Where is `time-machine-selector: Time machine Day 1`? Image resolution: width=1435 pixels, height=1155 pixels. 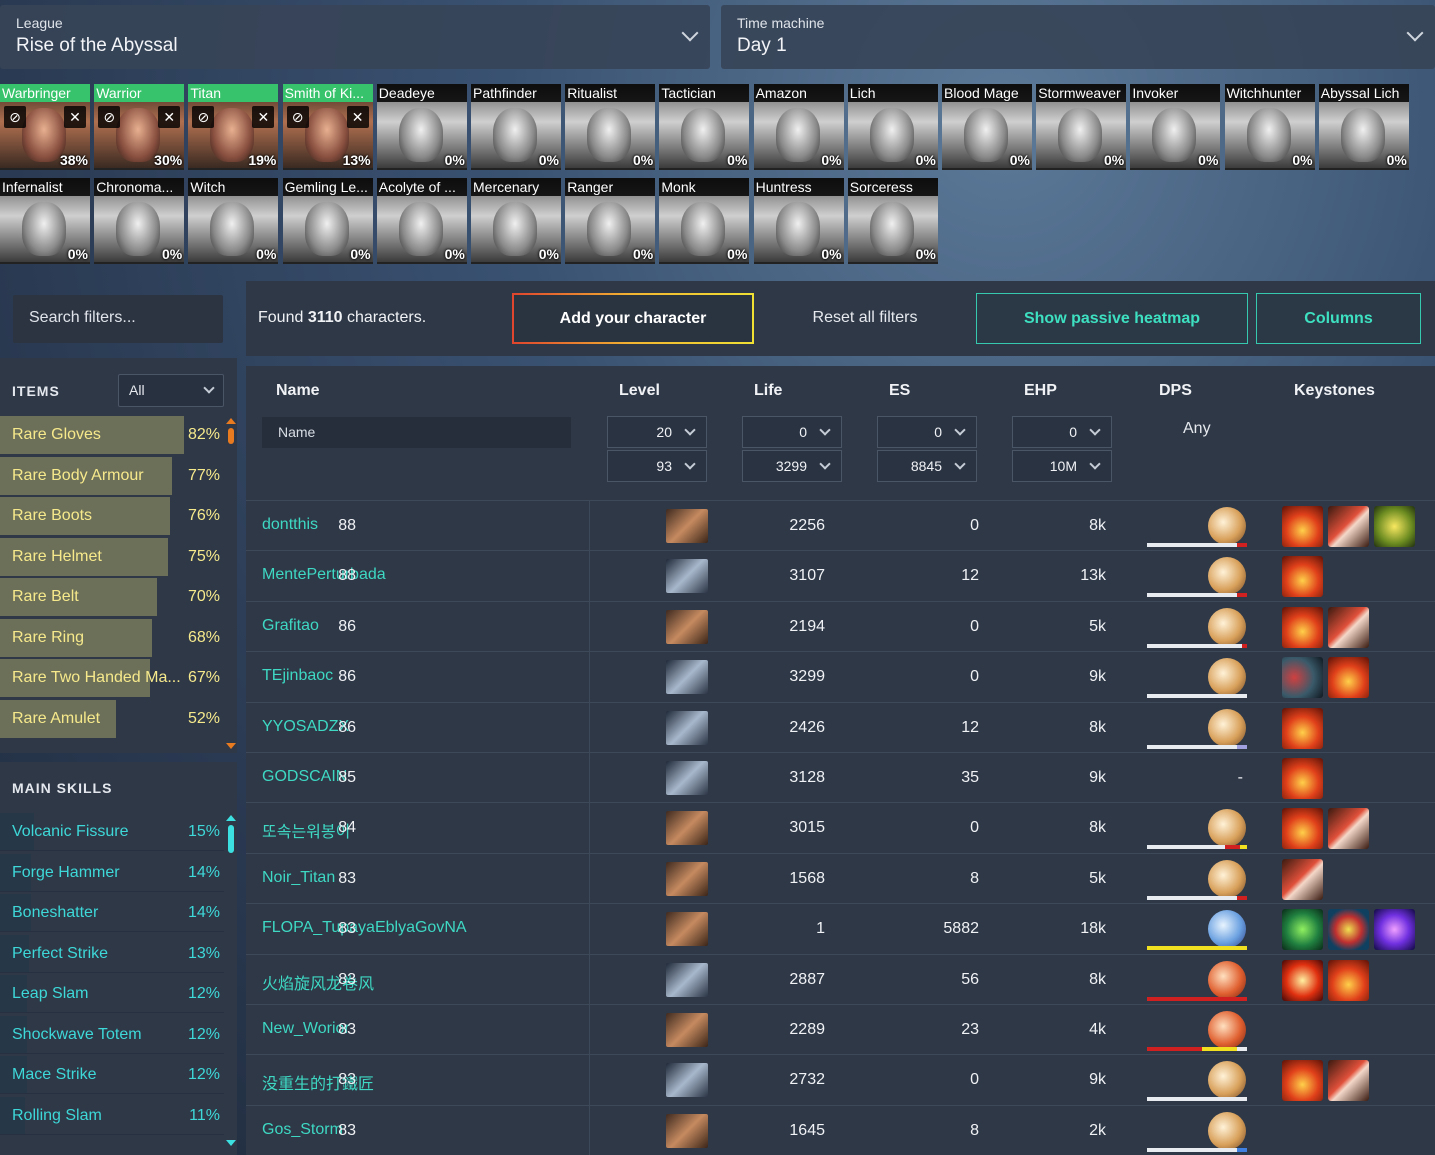 time-machine-selector: Time machine Day 1 is located at coordinates (1078, 37).